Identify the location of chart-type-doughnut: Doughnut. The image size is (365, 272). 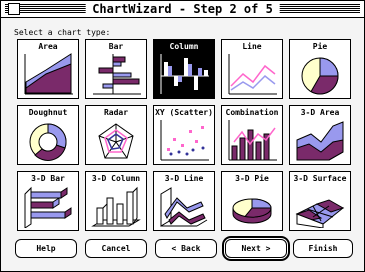
(48, 135).